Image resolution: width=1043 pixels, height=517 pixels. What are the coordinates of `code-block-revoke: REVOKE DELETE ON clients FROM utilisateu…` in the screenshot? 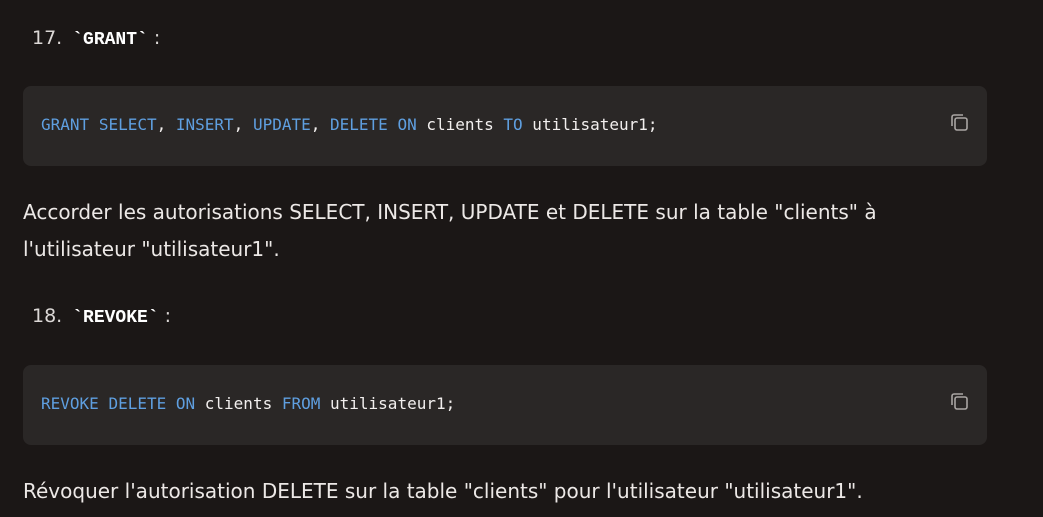 It's located at (505, 405).